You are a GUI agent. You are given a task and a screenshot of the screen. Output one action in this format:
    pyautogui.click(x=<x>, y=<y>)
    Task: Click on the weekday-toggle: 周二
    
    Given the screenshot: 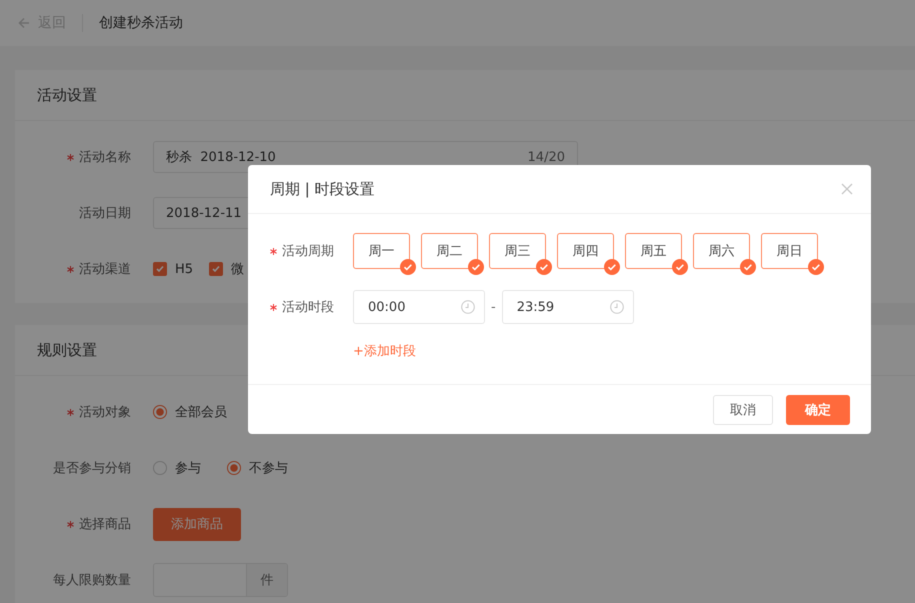 What is the action you would take?
    pyautogui.click(x=449, y=251)
    